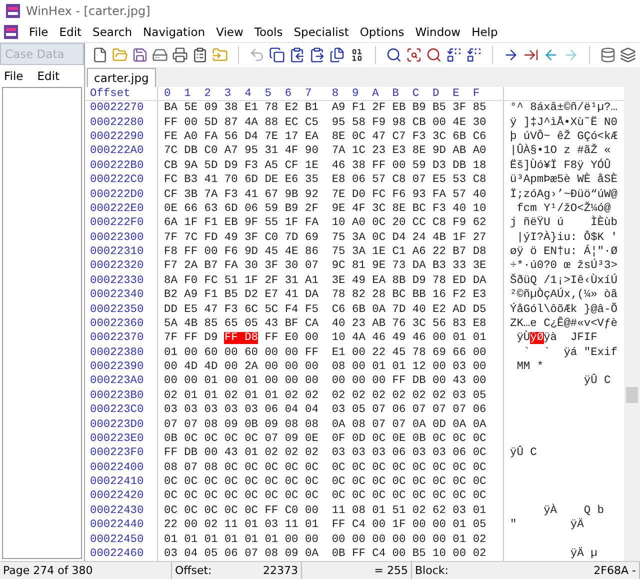 This screenshot has width=640, height=579. I want to click on text-chars: |ýI?À}iu: Ô$K ', so click(567, 238).